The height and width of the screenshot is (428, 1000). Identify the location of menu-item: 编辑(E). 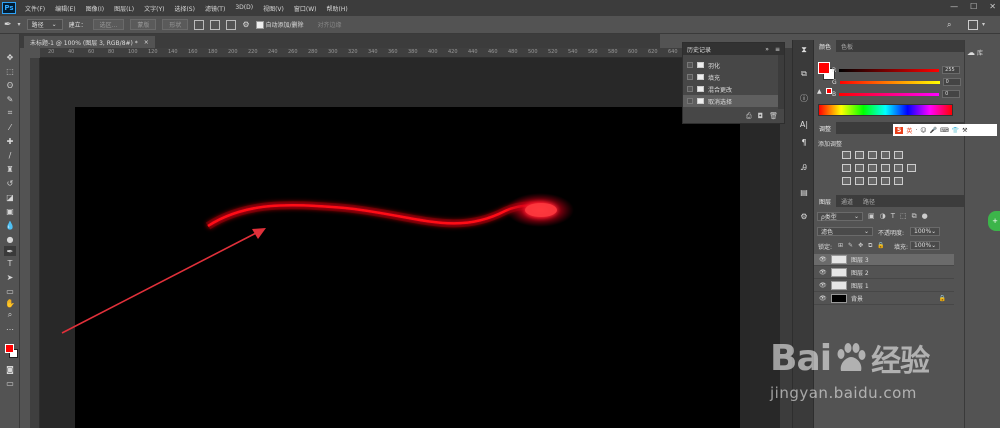
(65, 8).